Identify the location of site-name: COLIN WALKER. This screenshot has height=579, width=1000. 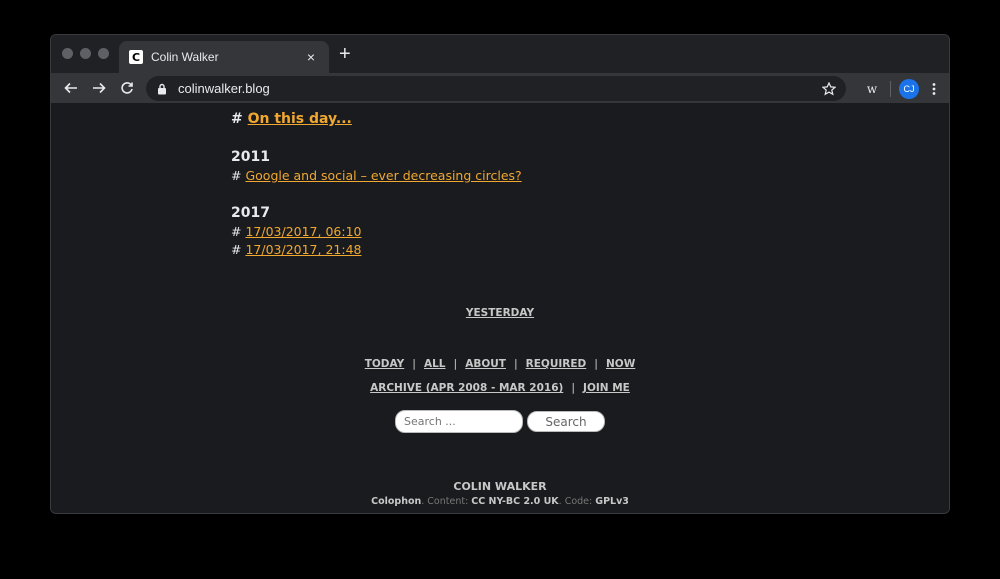
(500, 484).